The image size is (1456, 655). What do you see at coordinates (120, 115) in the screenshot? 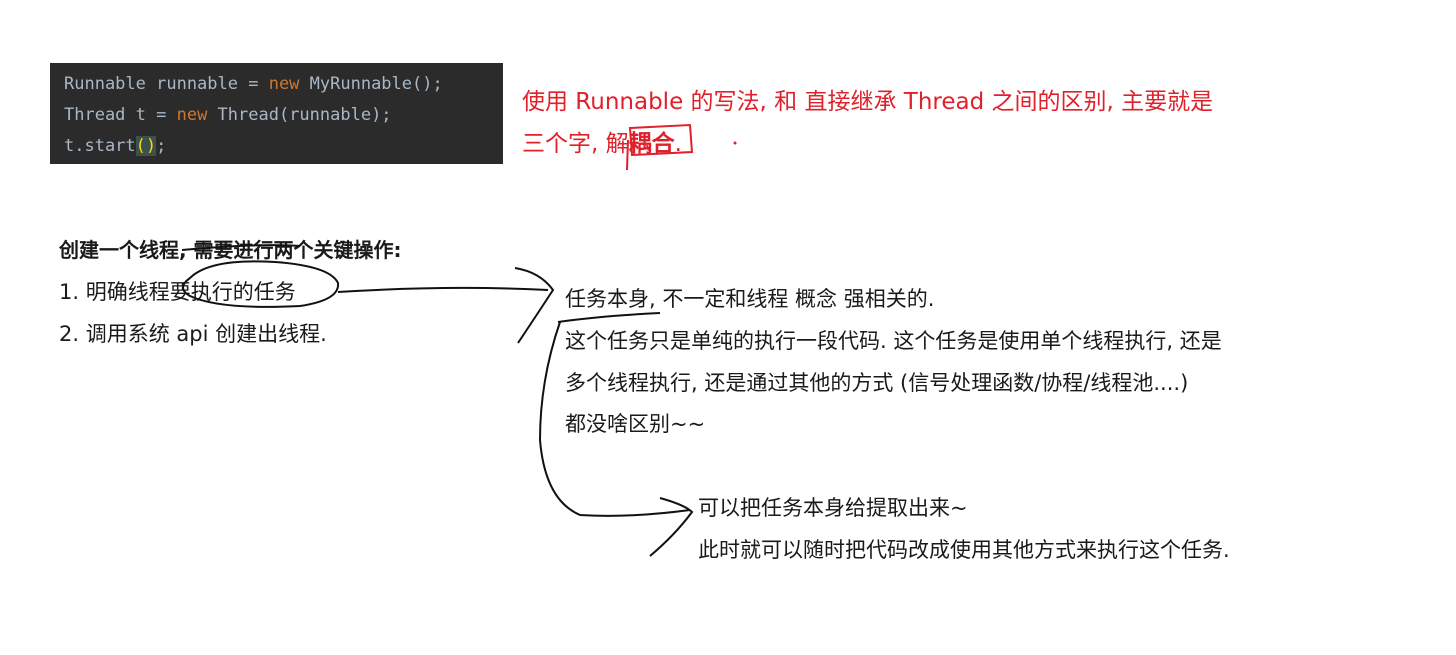
I see `code-text: Thread t =` at bounding box center [120, 115].